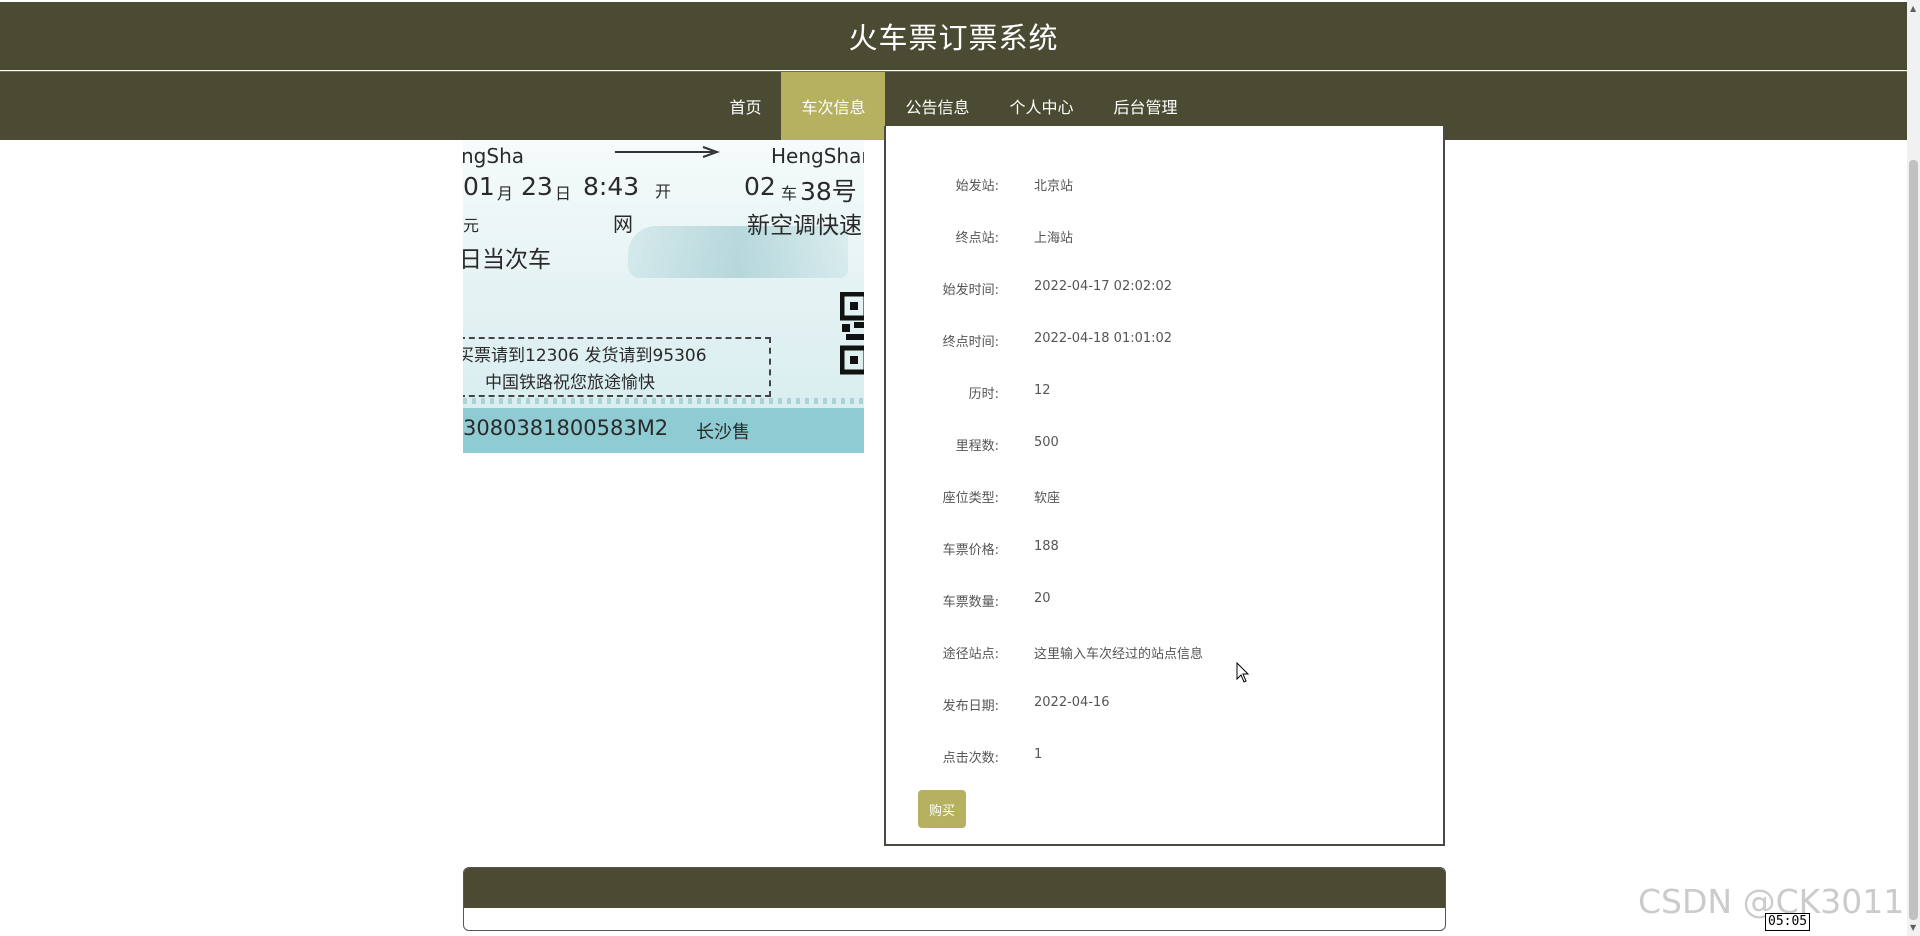  I want to click on detail-value: 12, so click(1042, 390).